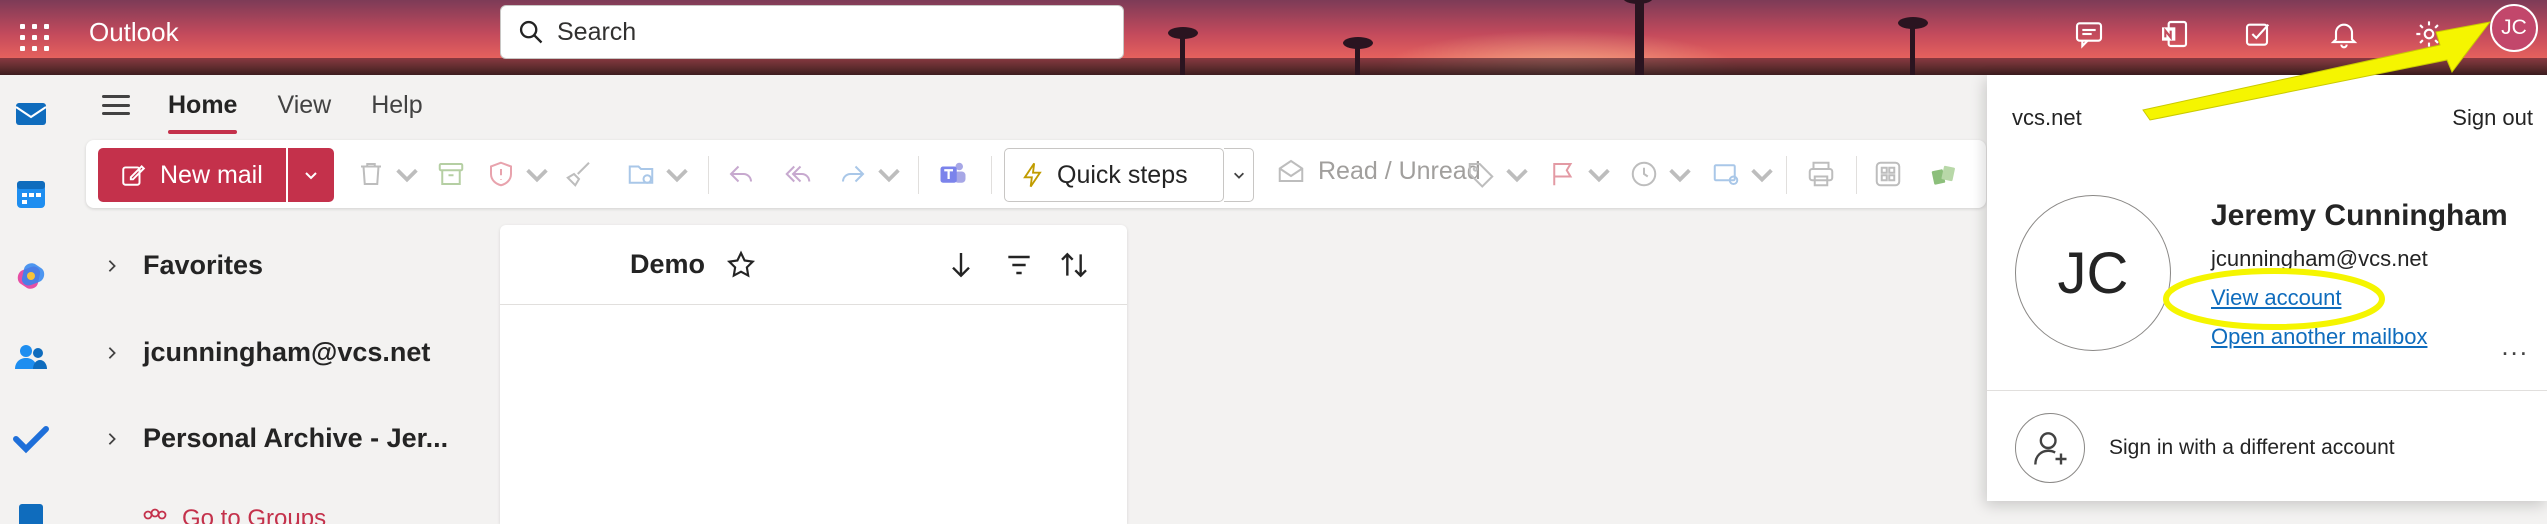  I want to click on sort-icon, so click(1074, 265).